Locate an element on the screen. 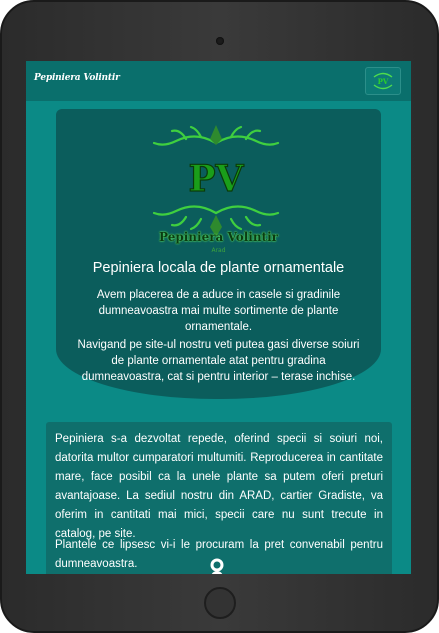 The image size is (439, 633). ornament-logo-icon: PV is located at coordinates (216, 181).